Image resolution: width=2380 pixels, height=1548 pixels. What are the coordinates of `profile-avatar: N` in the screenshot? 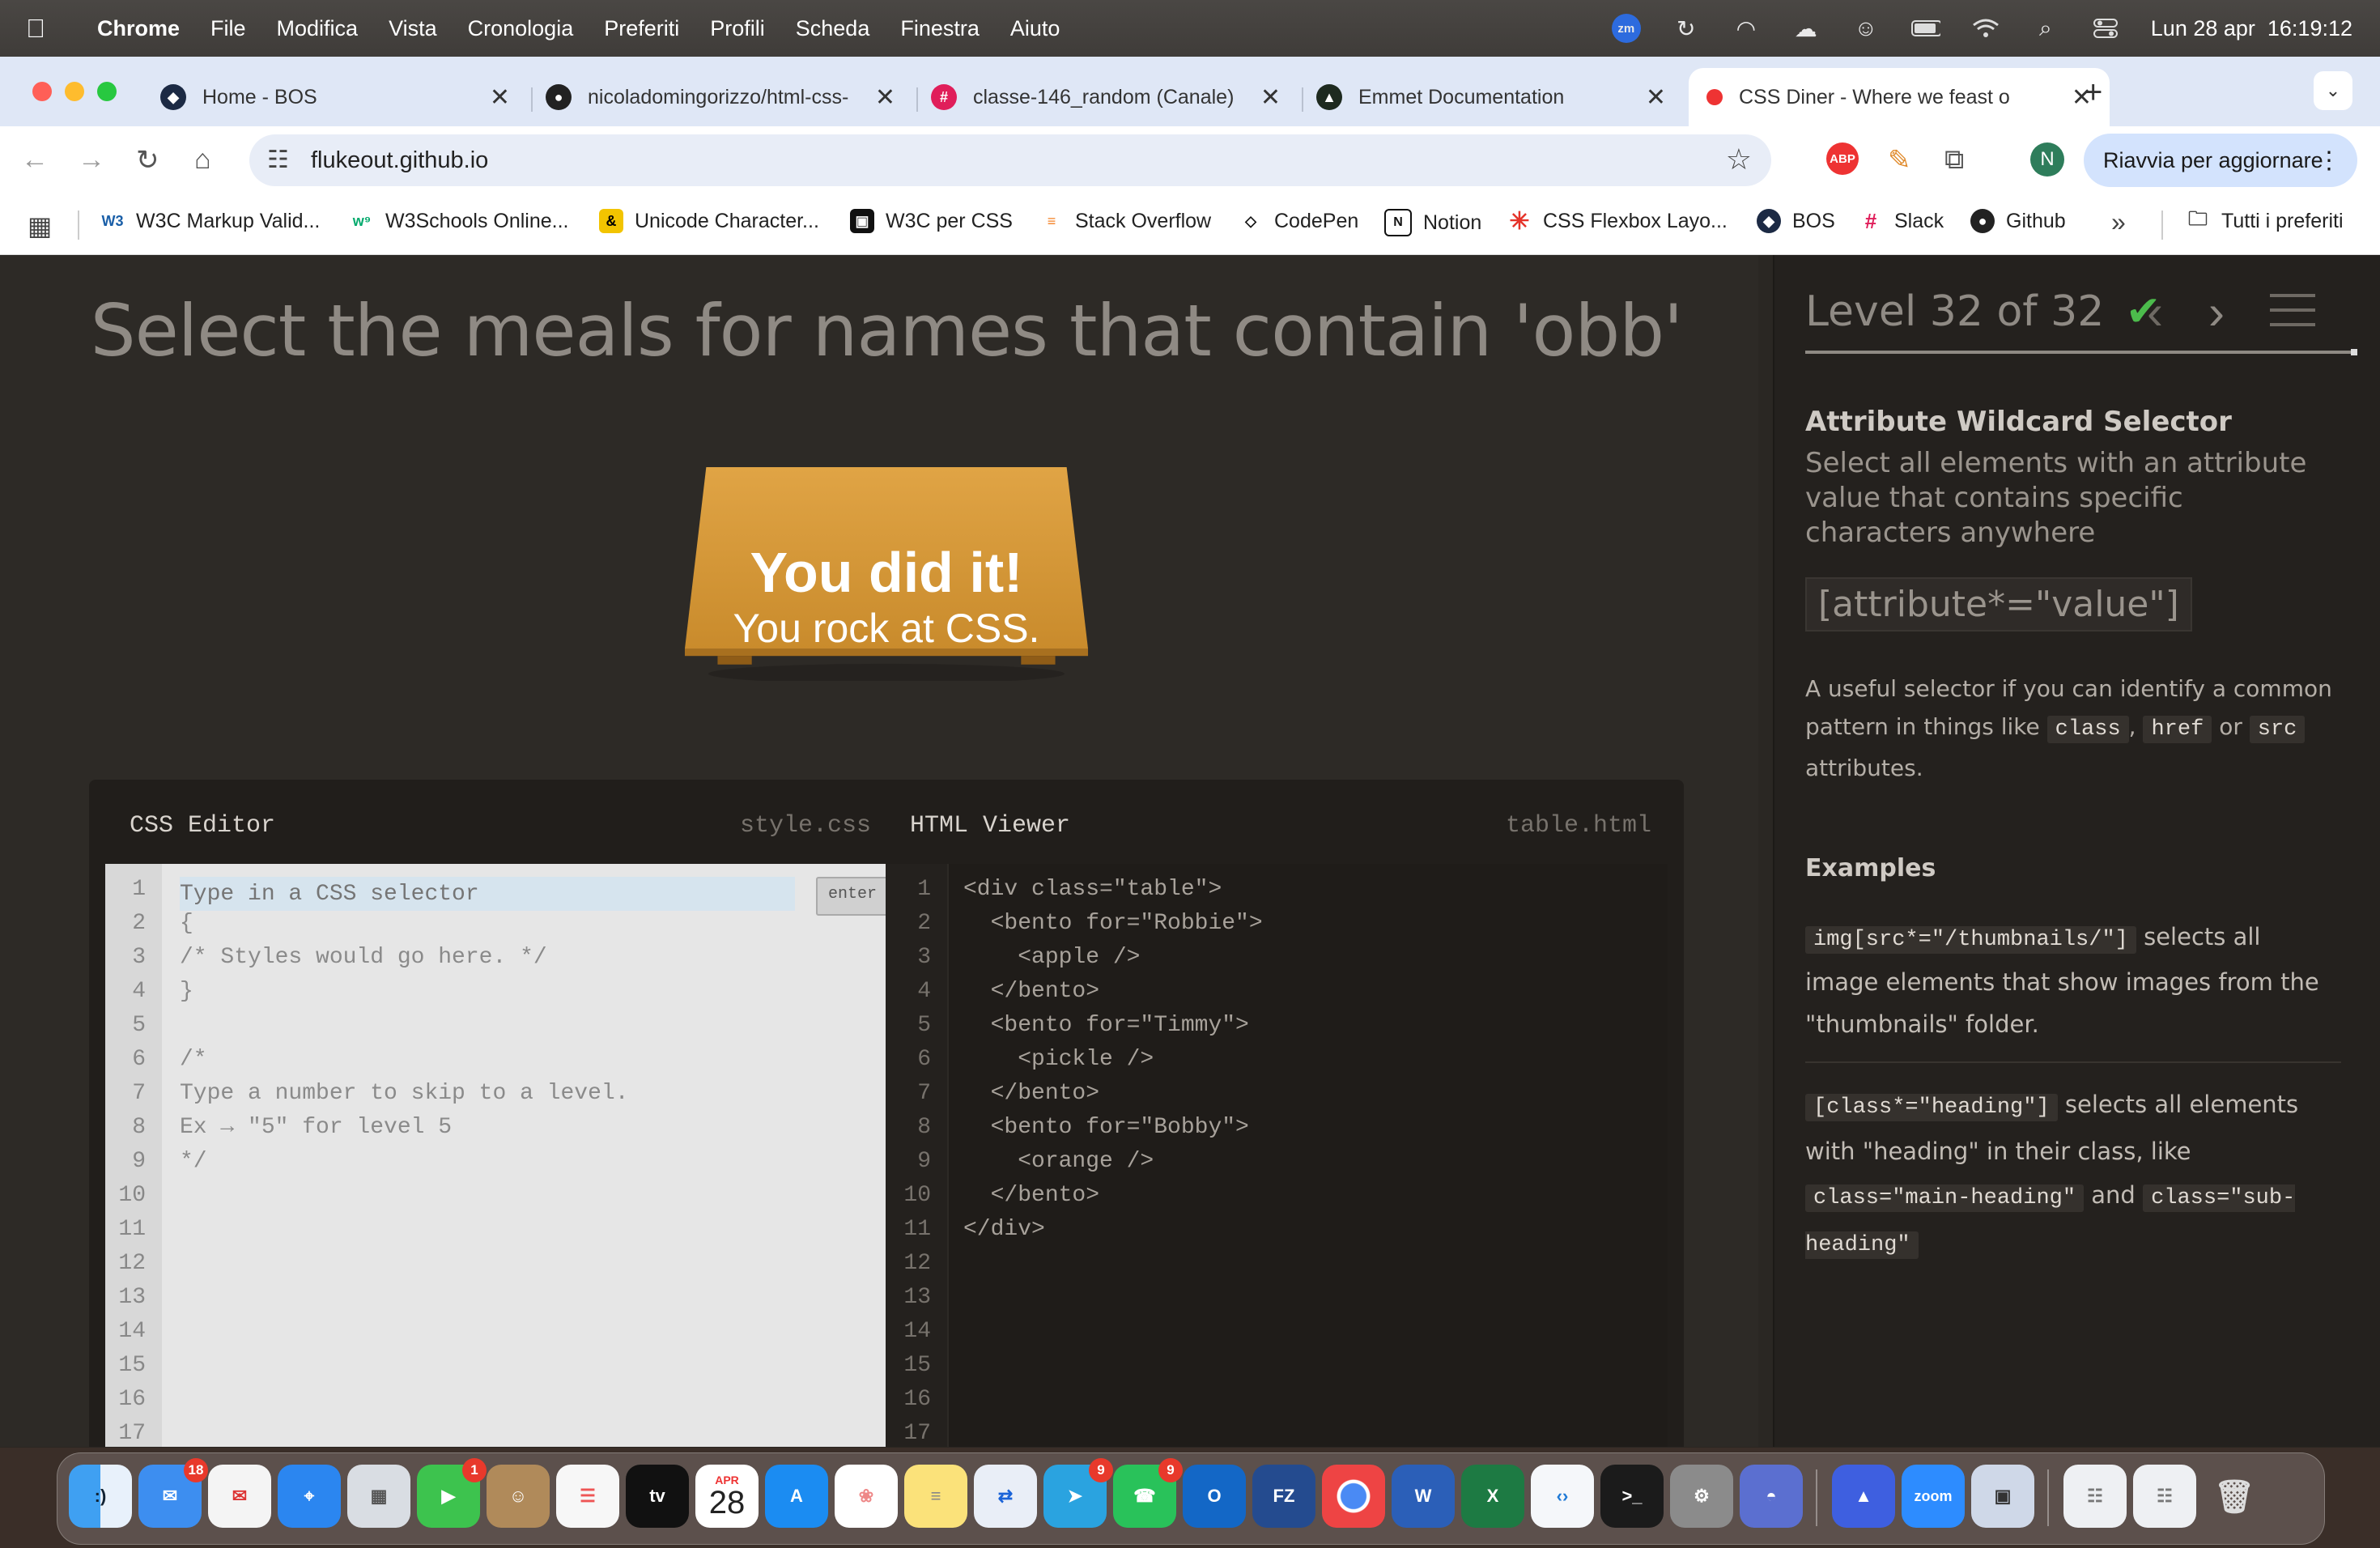 It's located at (2047, 159).